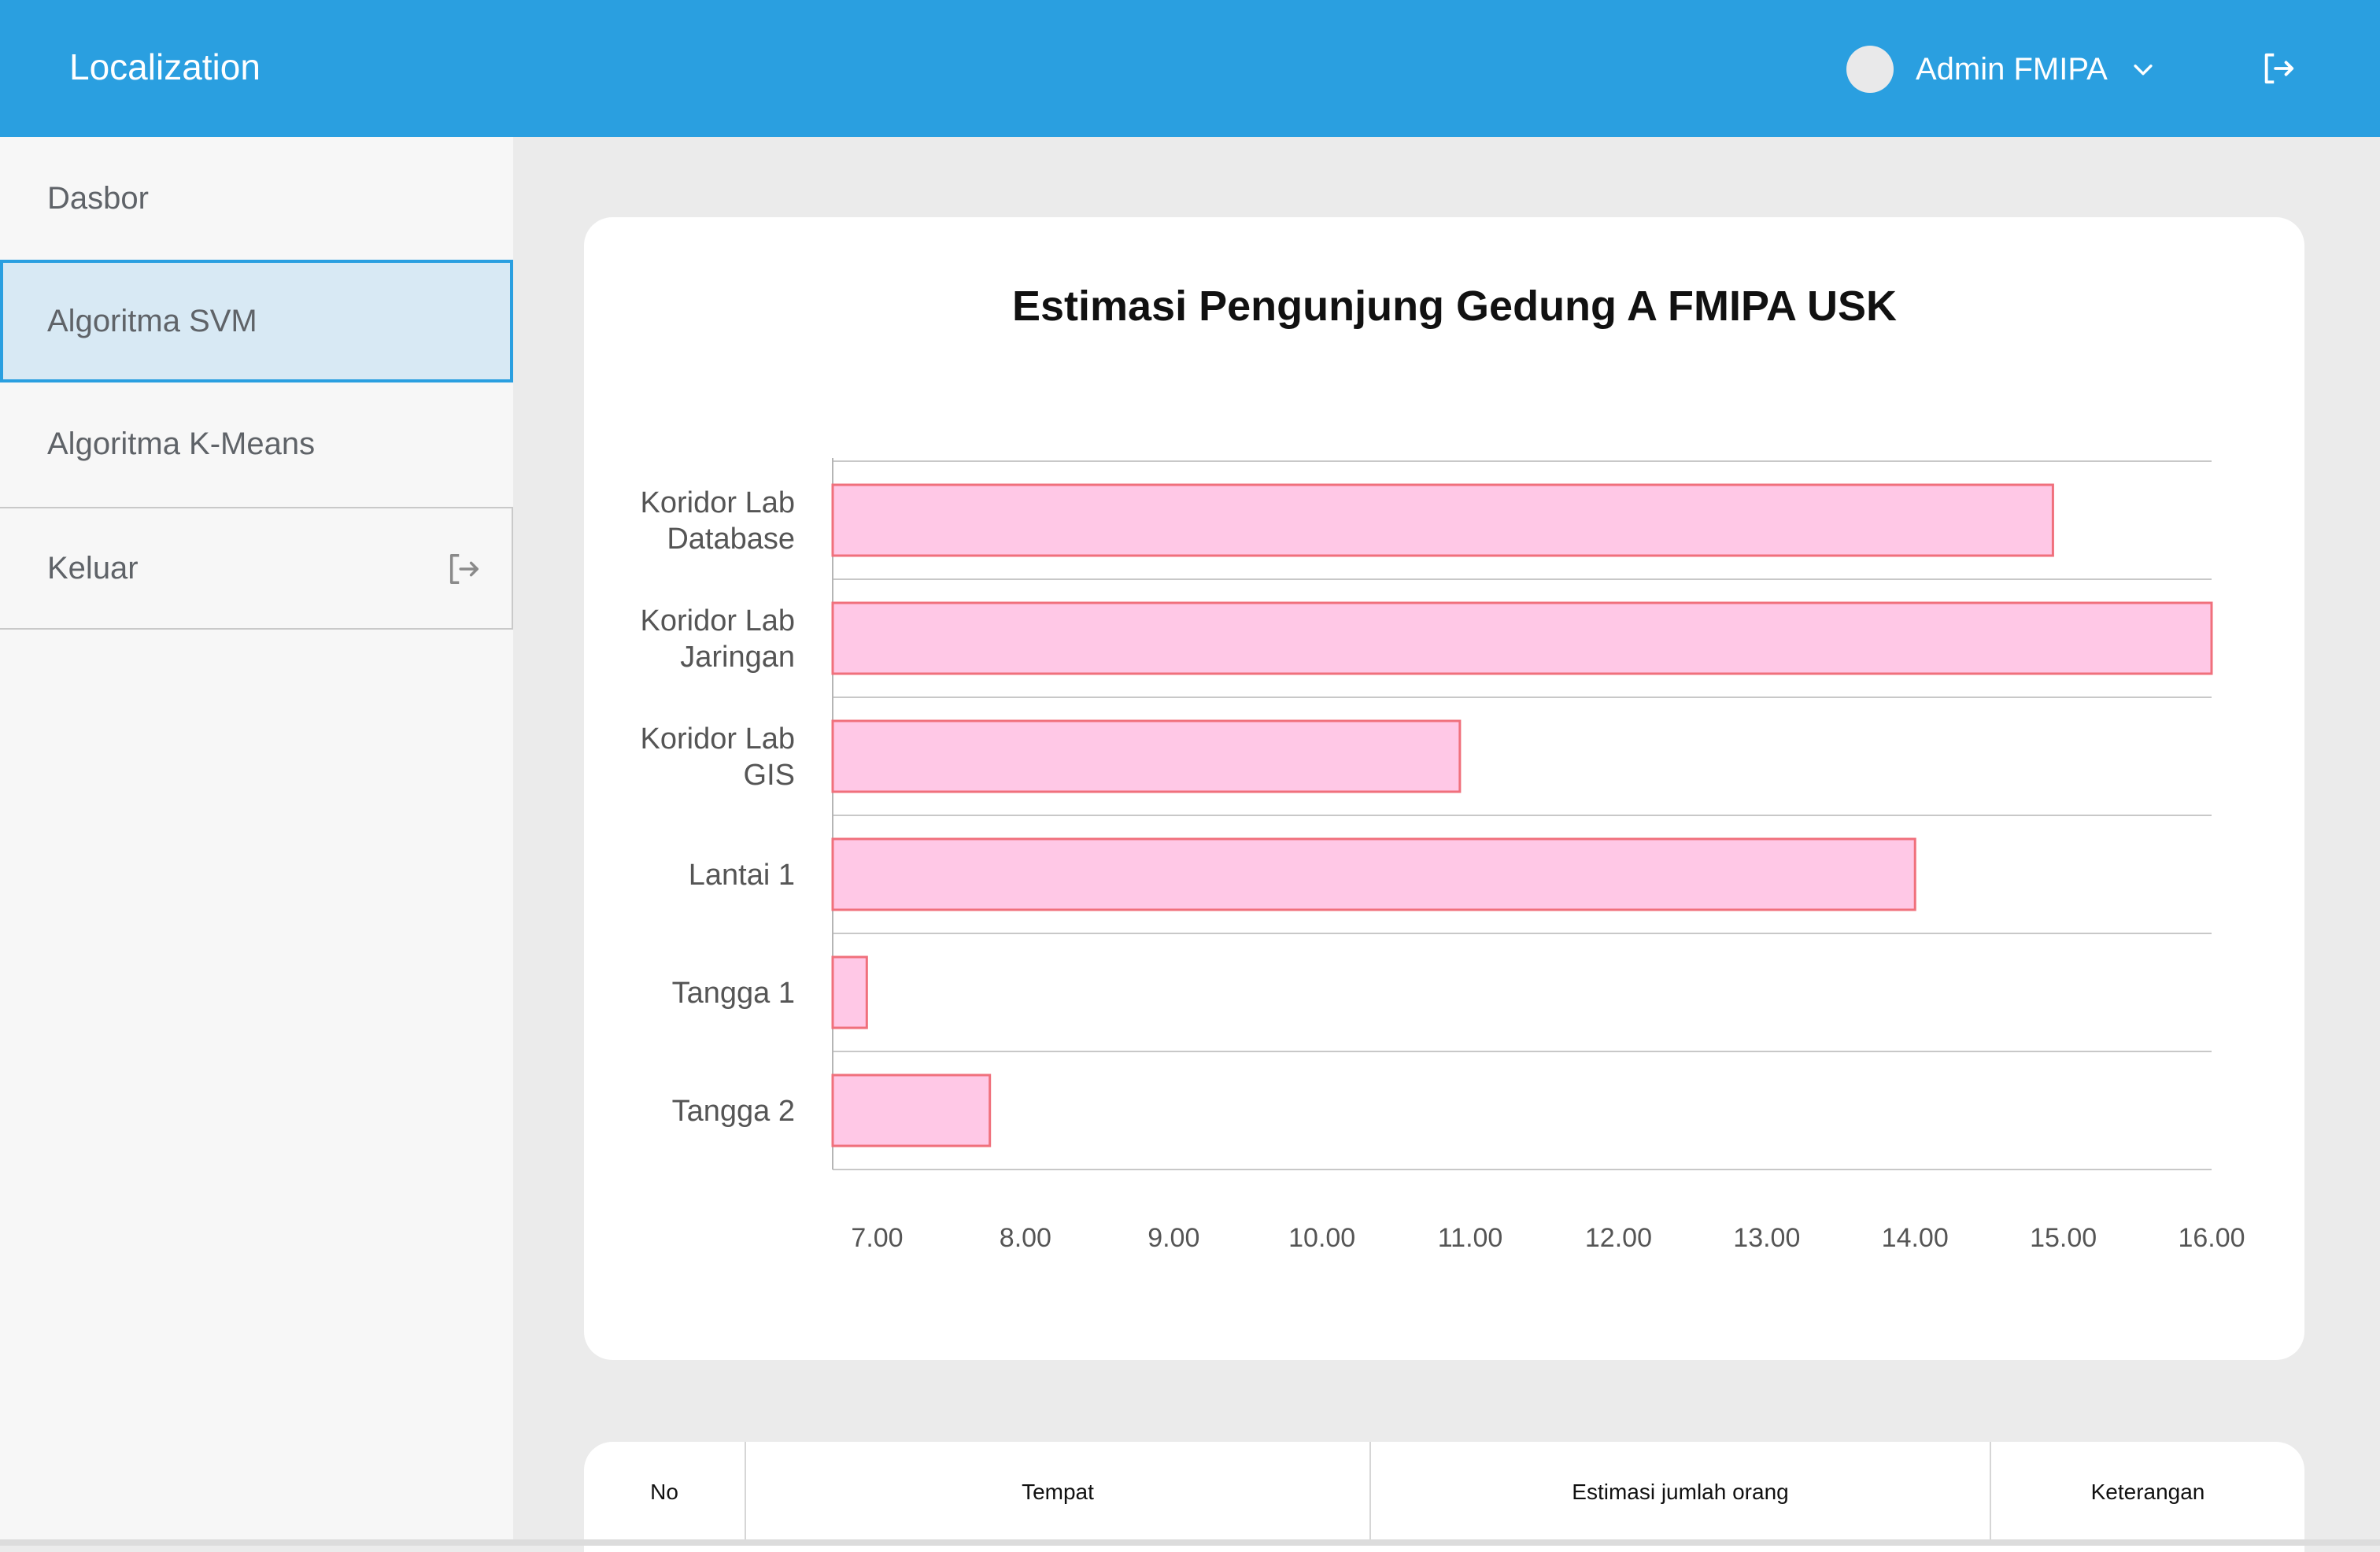  What do you see at coordinates (1025, 1238) in the screenshot?
I see `x-tick-label: 8.00` at bounding box center [1025, 1238].